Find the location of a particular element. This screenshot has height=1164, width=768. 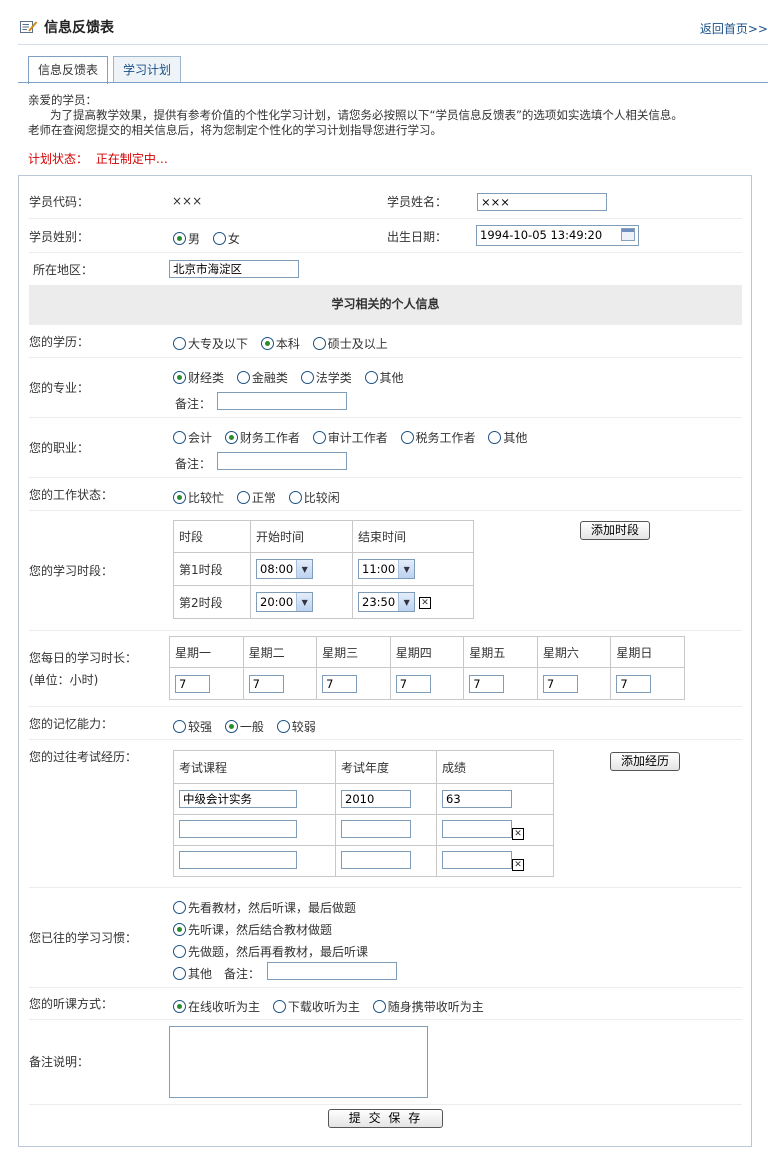

table-header-cell: 结束时间 is located at coordinates (413, 536).